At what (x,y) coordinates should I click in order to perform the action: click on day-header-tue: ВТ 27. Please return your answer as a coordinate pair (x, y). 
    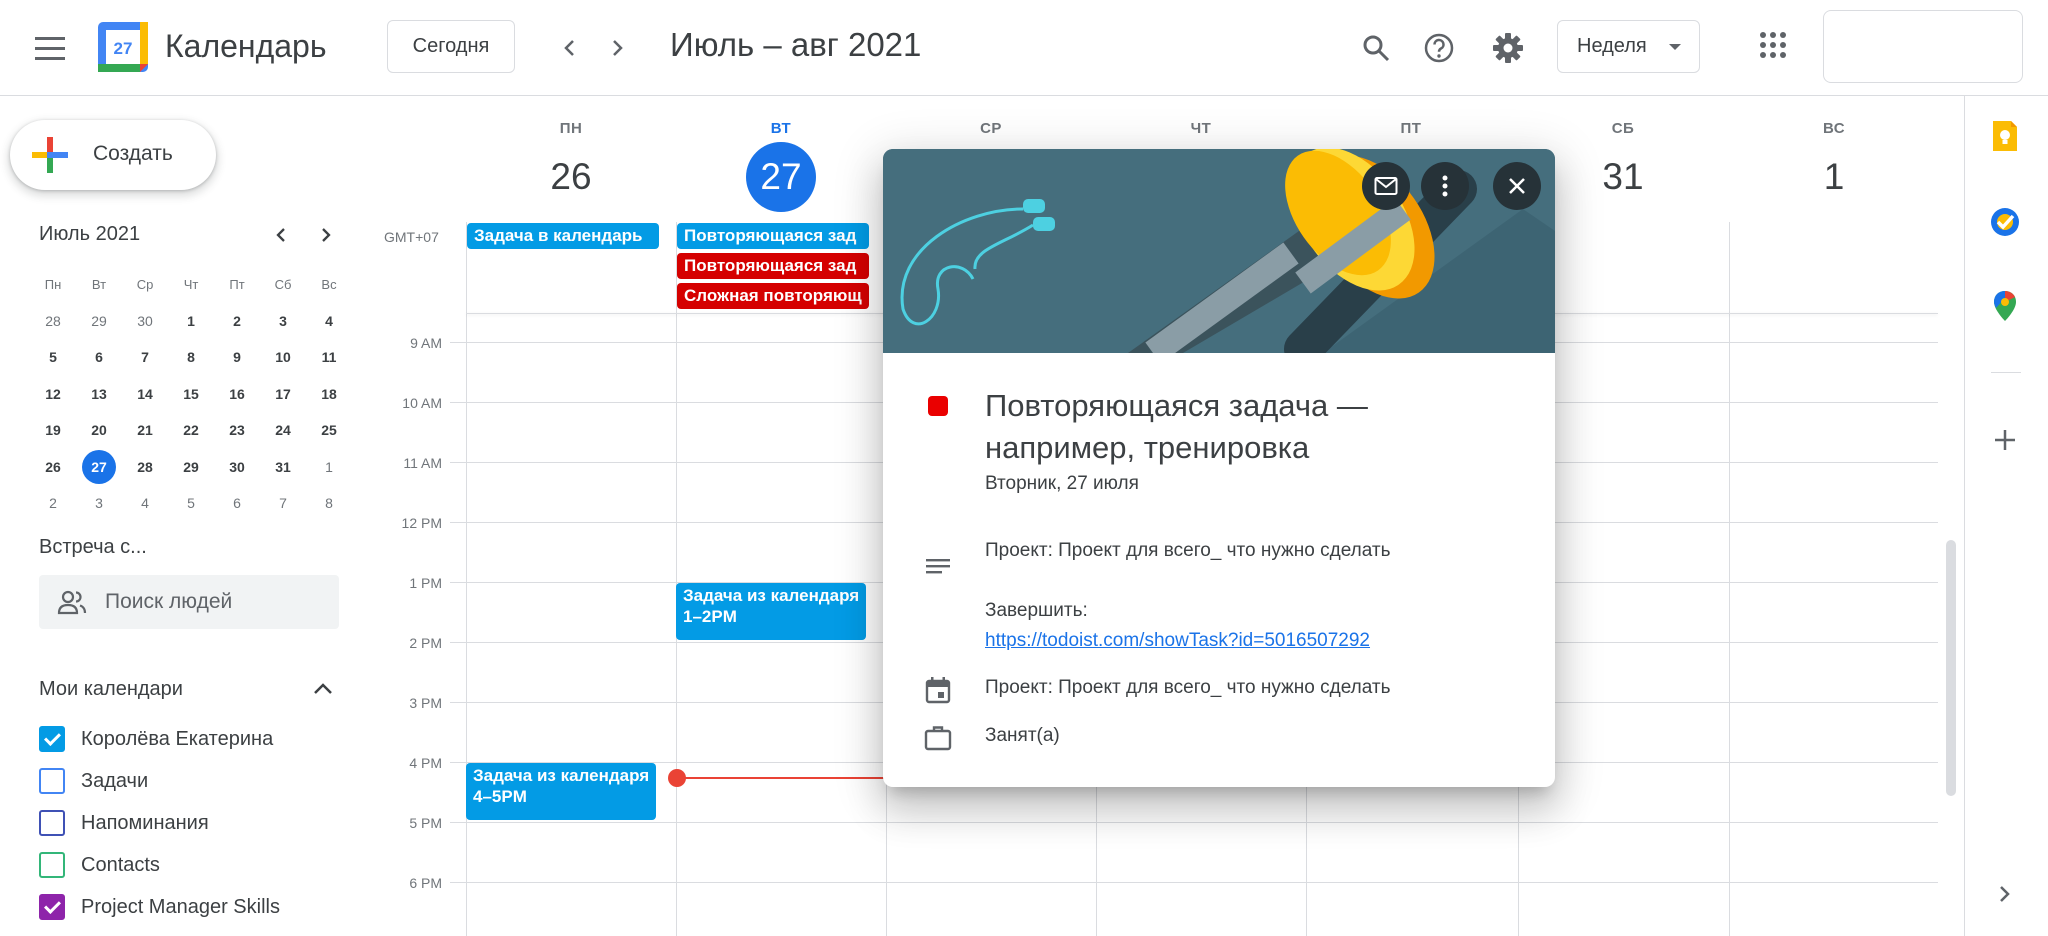
    Looking at the image, I should click on (781, 166).